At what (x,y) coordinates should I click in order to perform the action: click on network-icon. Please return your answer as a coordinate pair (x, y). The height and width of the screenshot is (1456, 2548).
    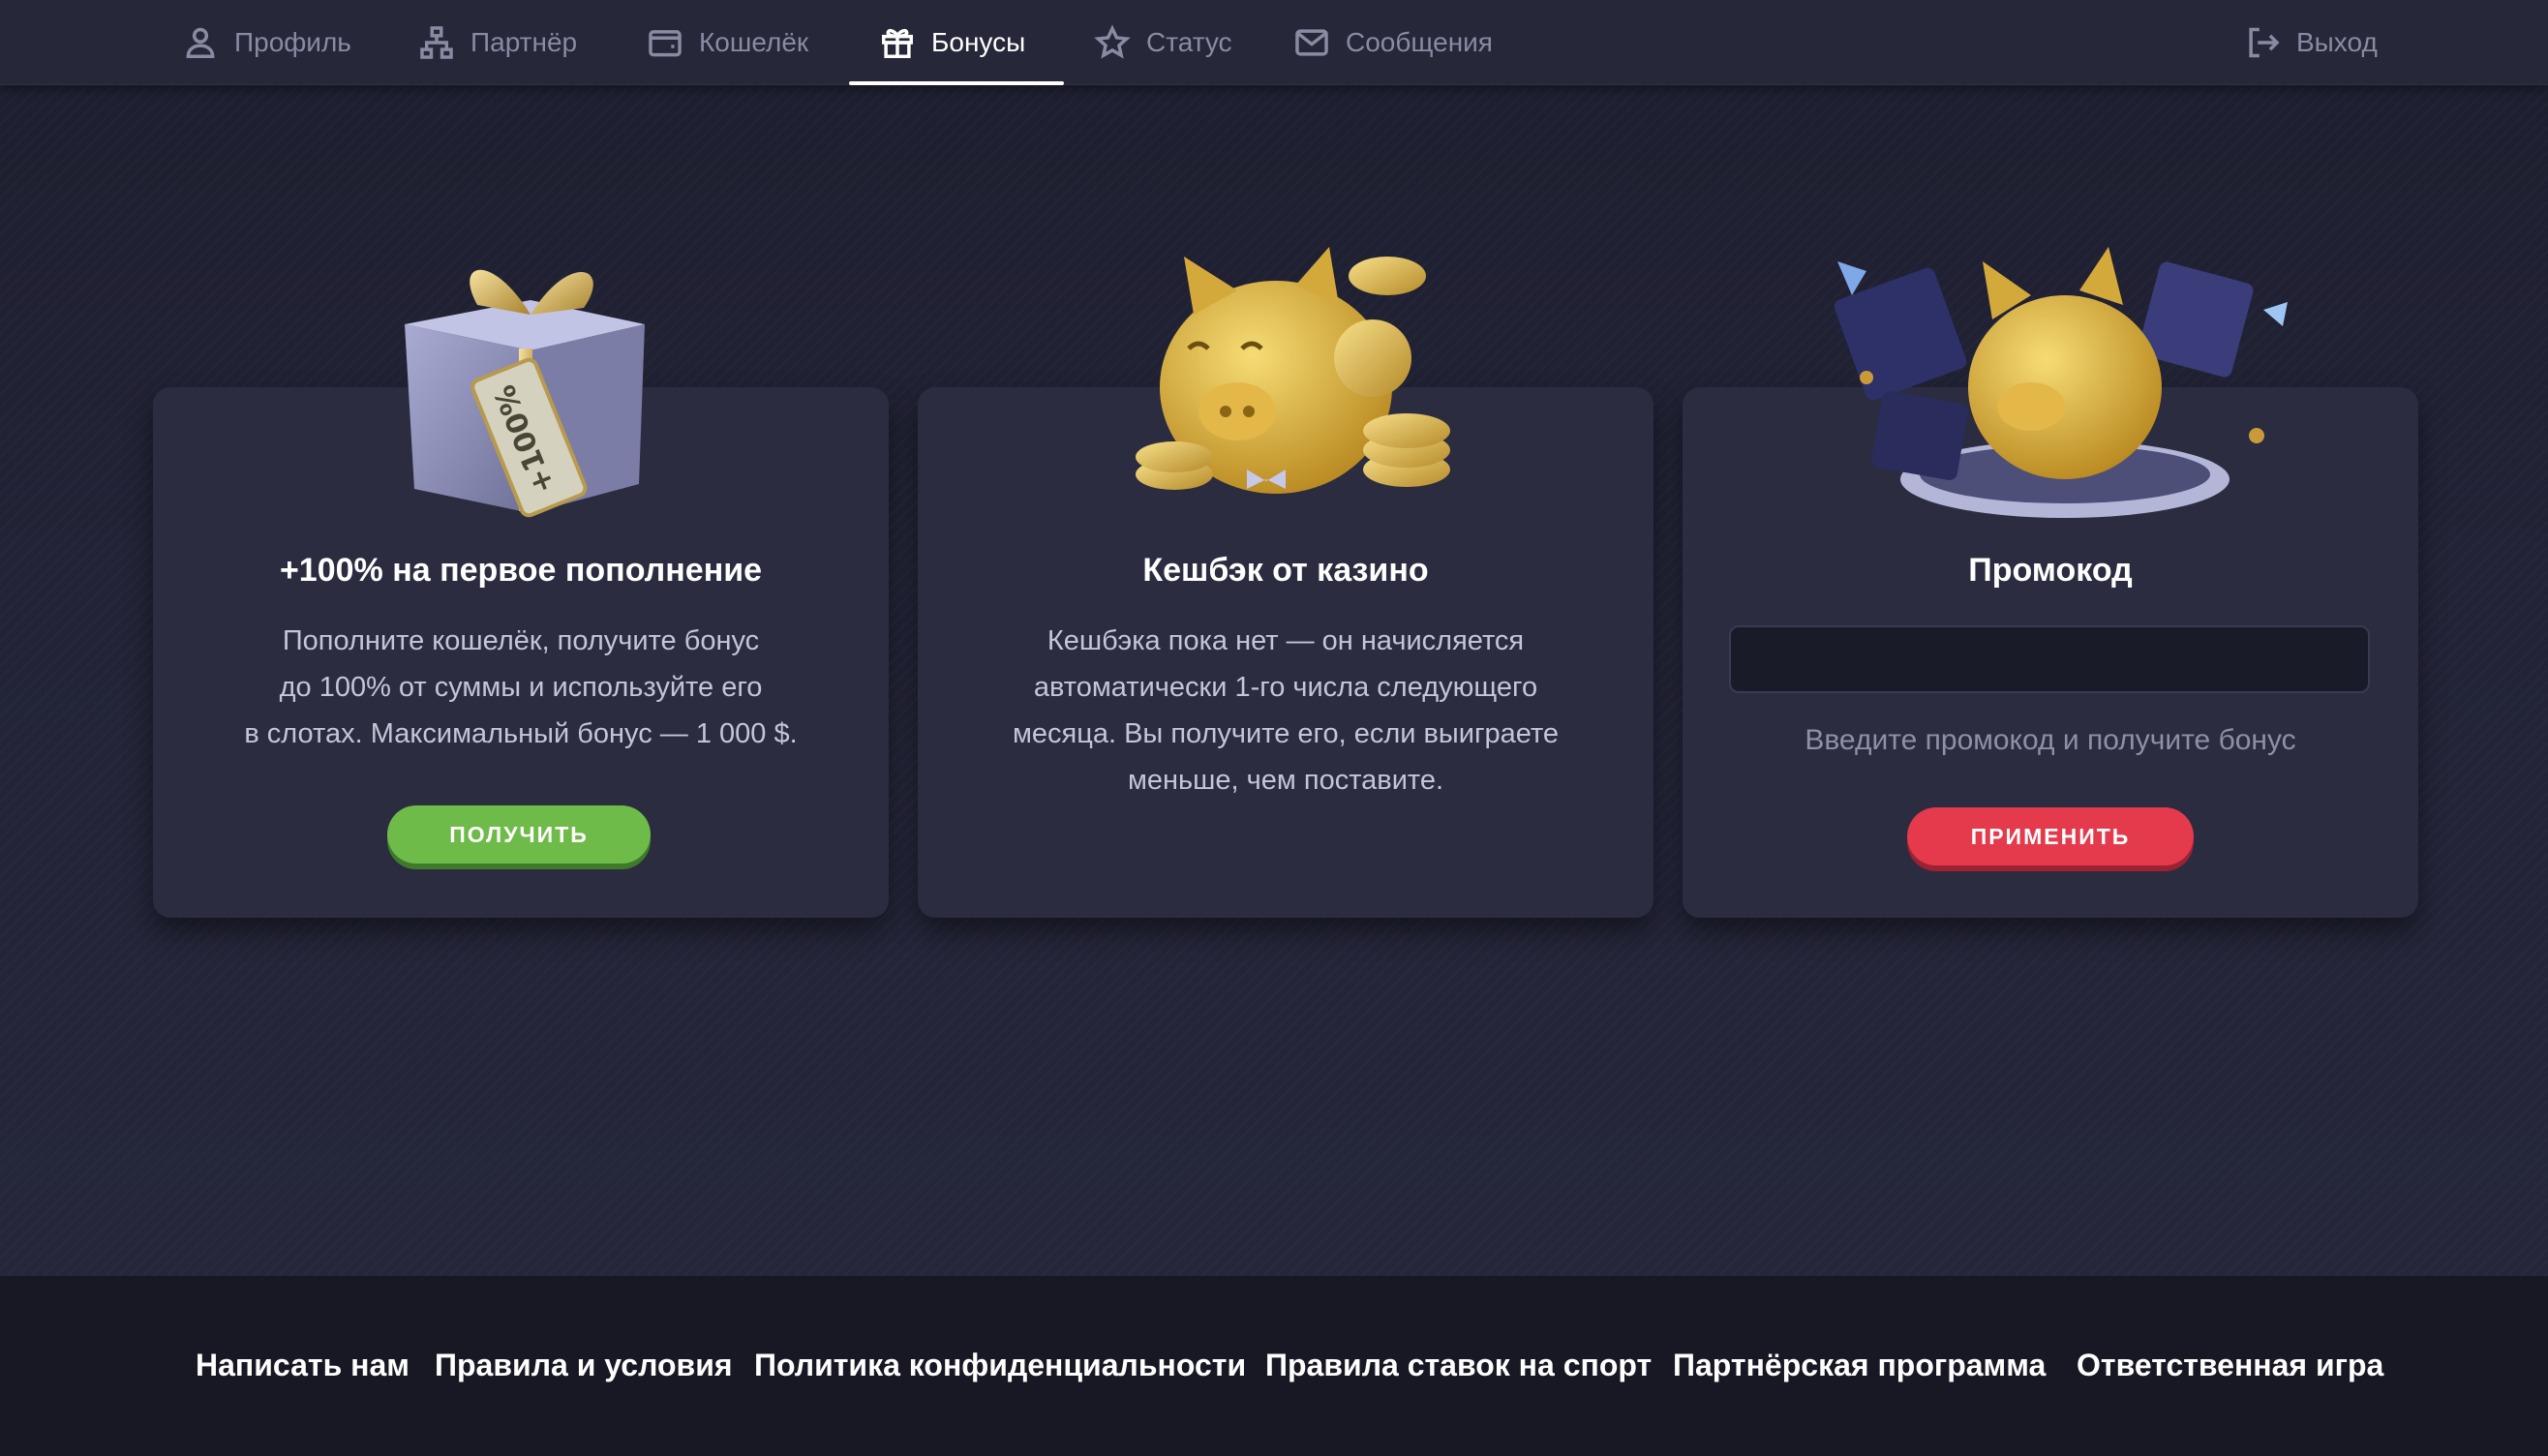
    Looking at the image, I should click on (437, 43).